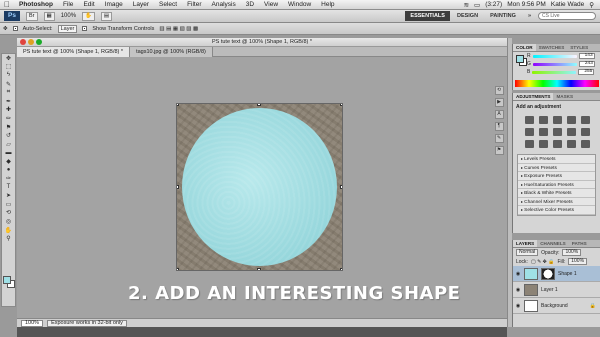 The image size is (600, 337). I want to click on brush-presets-icon: ✎, so click(499, 138).